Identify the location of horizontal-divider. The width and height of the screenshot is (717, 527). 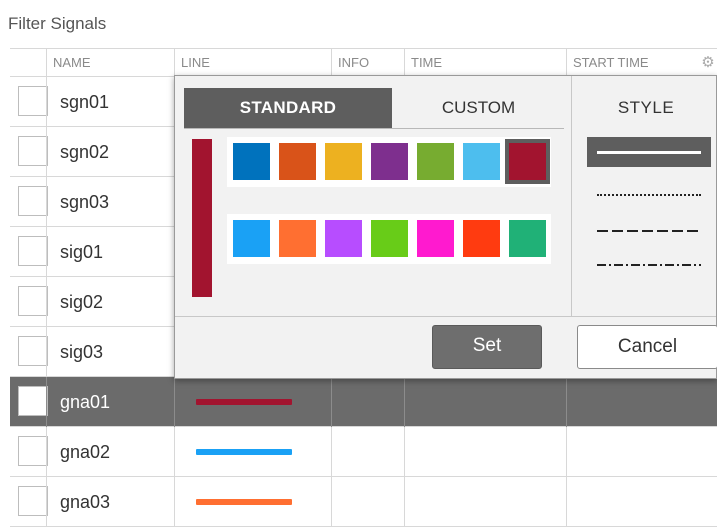
(445, 316).